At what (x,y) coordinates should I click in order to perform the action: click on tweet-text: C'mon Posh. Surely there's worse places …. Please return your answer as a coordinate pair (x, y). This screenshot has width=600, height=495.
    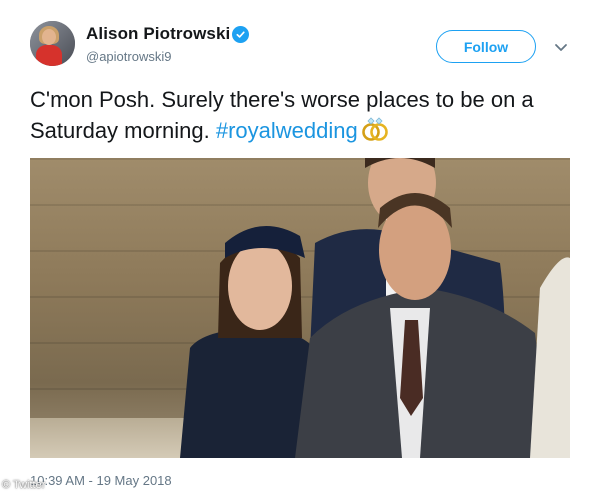
    Looking at the image, I should click on (302, 117).